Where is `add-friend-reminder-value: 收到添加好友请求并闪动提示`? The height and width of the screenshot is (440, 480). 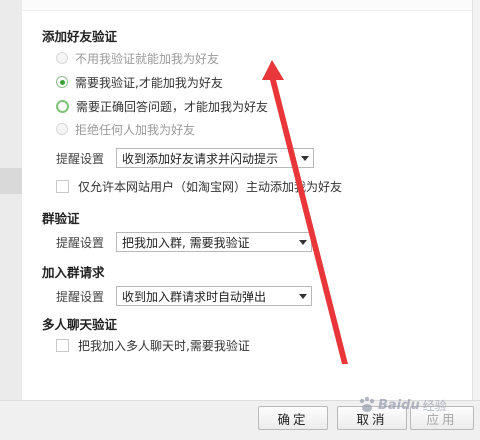 add-friend-reminder-value: 收到添加好友请求并闪动提示 is located at coordinates (200, 158).